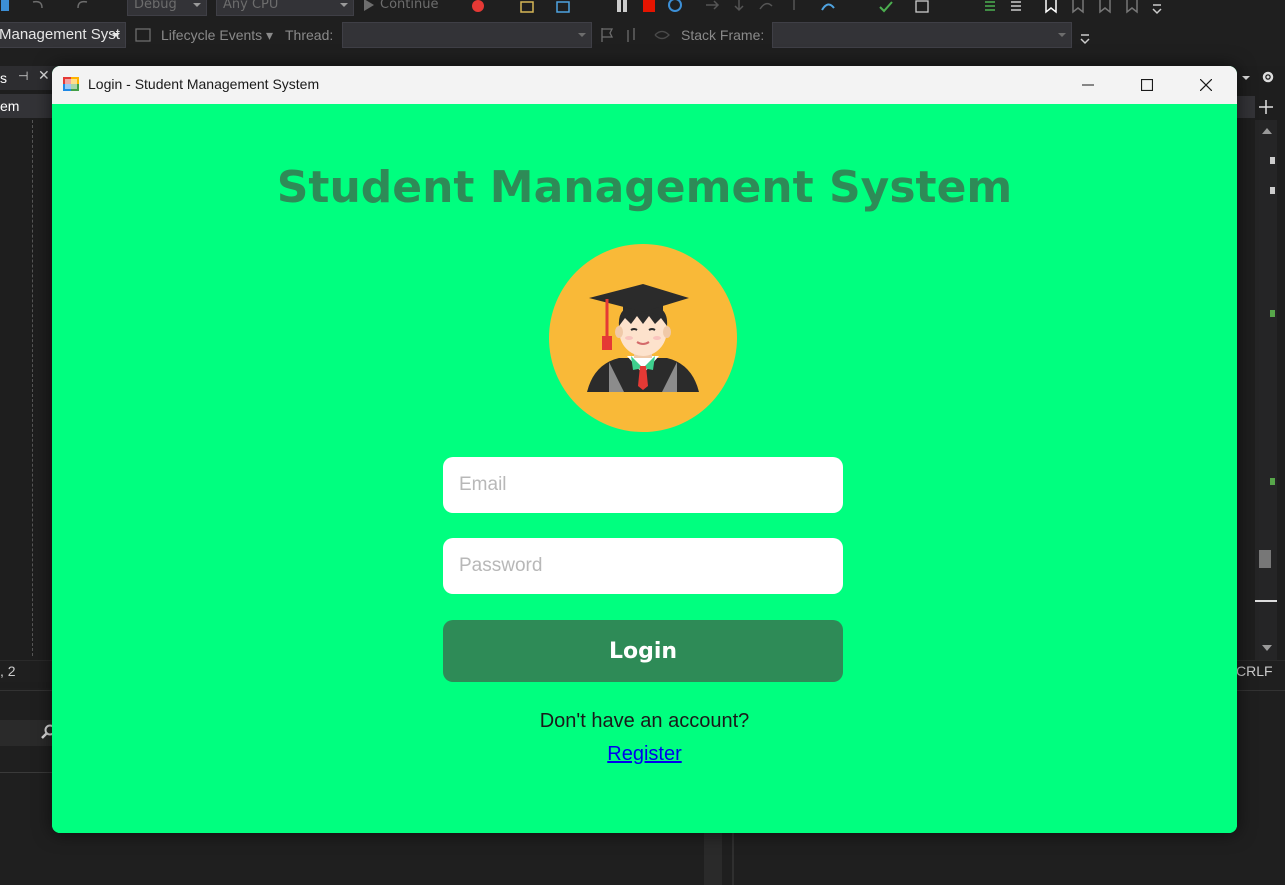 This screenshot has width=1285, height=885. I want to click on flag-threads-icon, so click(634, 35).